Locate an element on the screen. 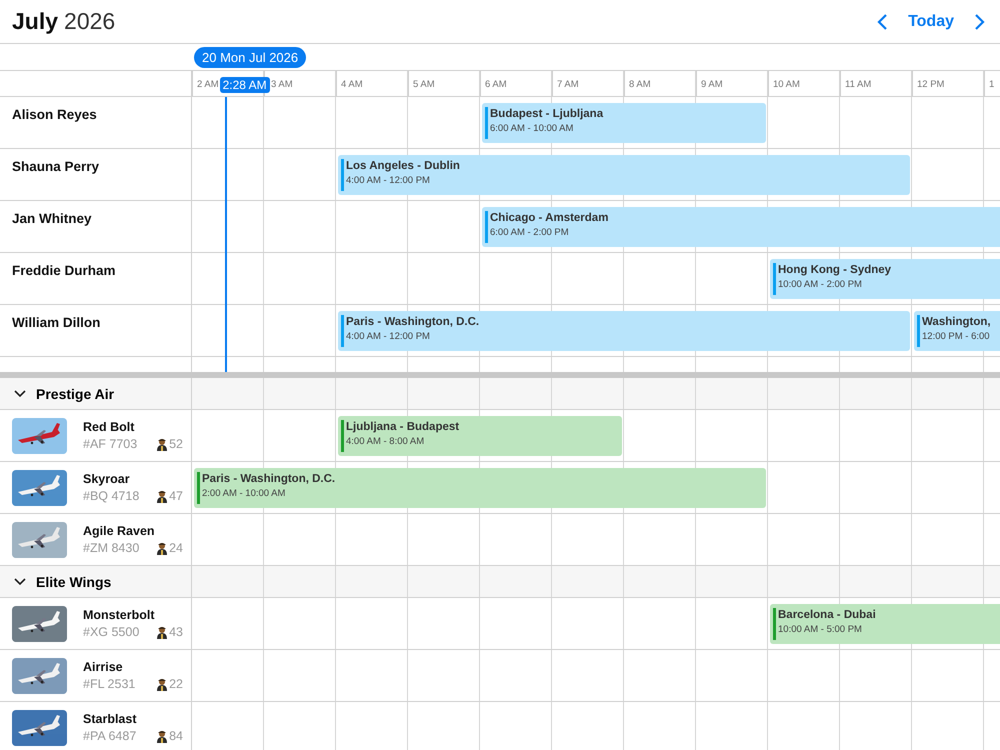 Image resolution: width=1000 pixels, height=750 pixels. event-title: Barcelona - Dubai is located at coordinates (827, 615).